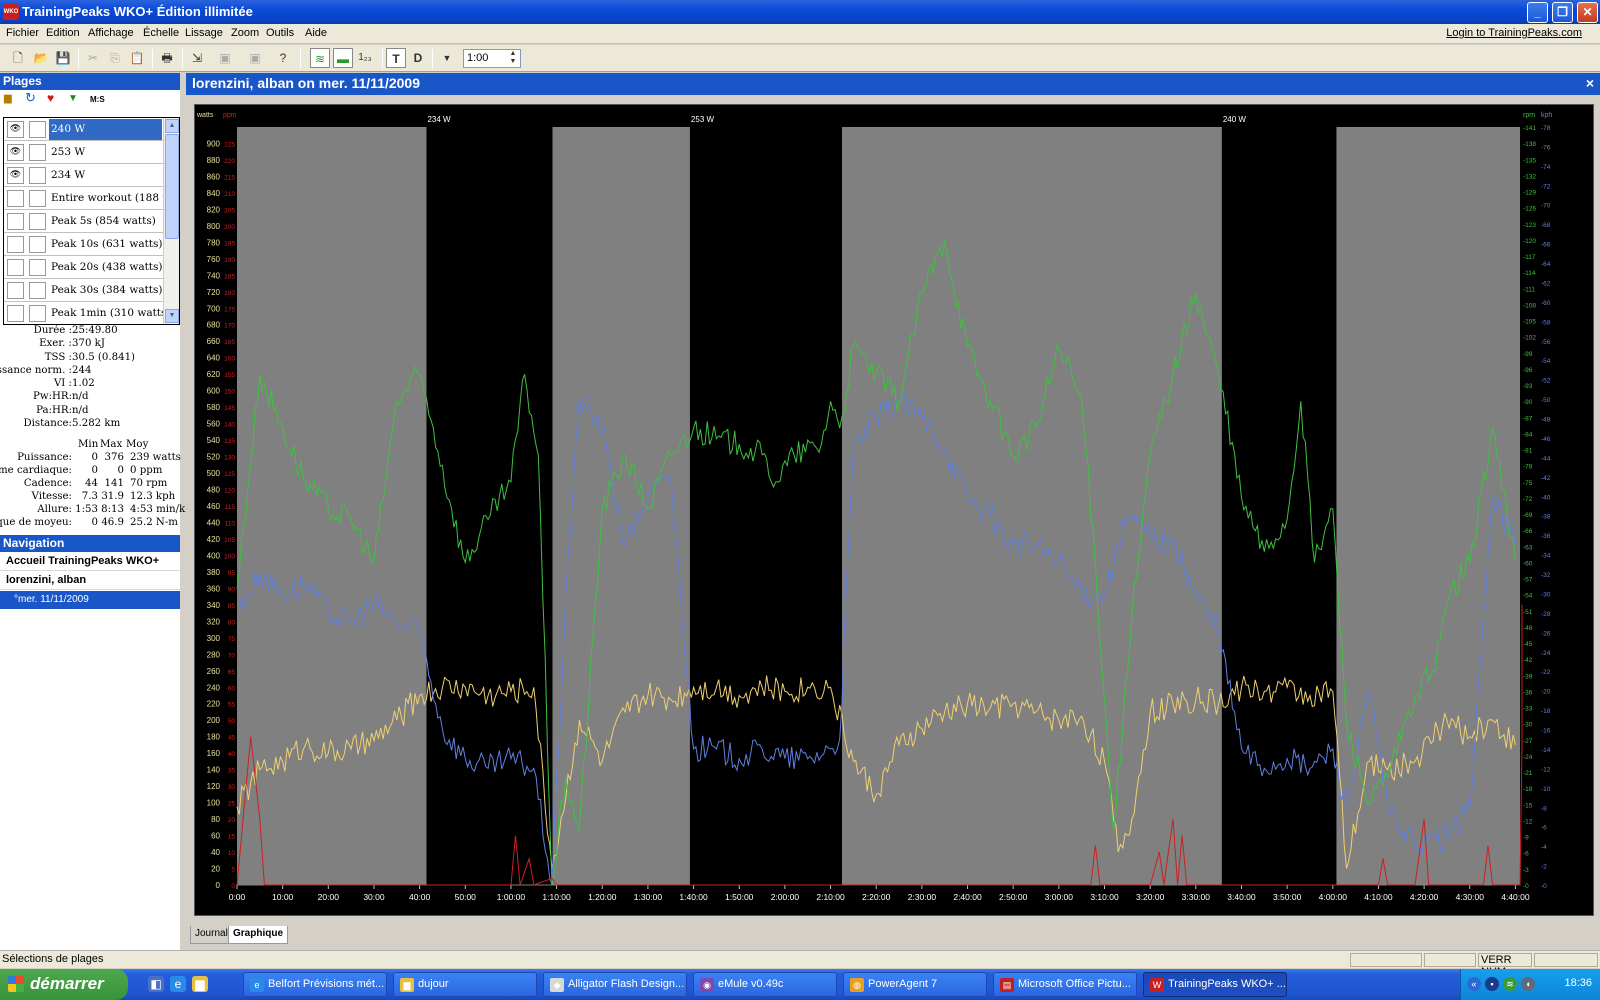 Image resolution: width=1600 pixels, height=1000 pixels. Describe the element at coordinates (91, 313) in the screenshot. I see `range-item: Peak 1min (310 watts)` at that location.